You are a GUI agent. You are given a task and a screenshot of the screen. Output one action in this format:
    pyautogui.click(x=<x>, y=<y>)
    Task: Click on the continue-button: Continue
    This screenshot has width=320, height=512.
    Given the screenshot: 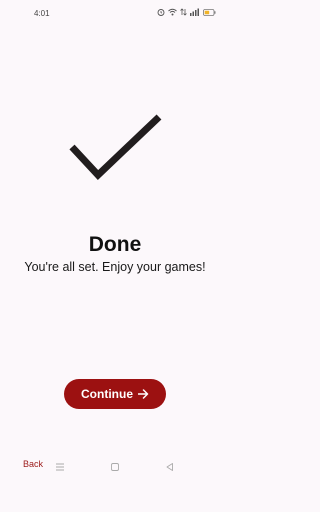 What is the action you would take?
    pyautogui.click(x=115, y=394)
    